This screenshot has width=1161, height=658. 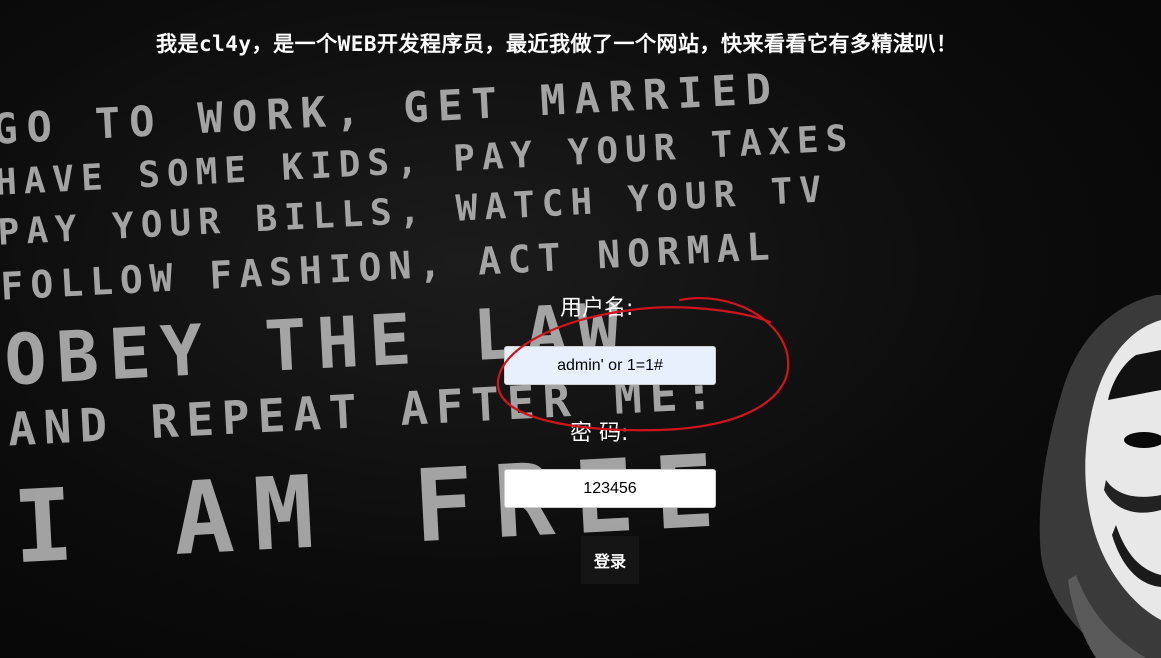 I want to click on guy-fawkes-mask-icon, so click(x=1100, y=476).